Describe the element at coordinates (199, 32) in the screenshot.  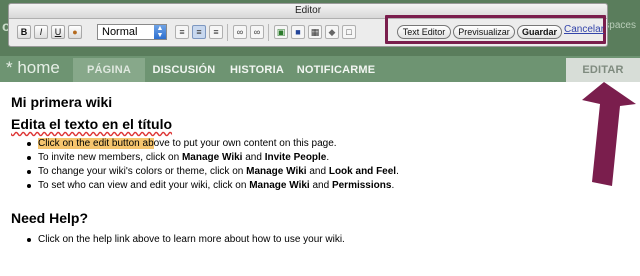
I see `bulleted-list-icon: ≡` at that location.